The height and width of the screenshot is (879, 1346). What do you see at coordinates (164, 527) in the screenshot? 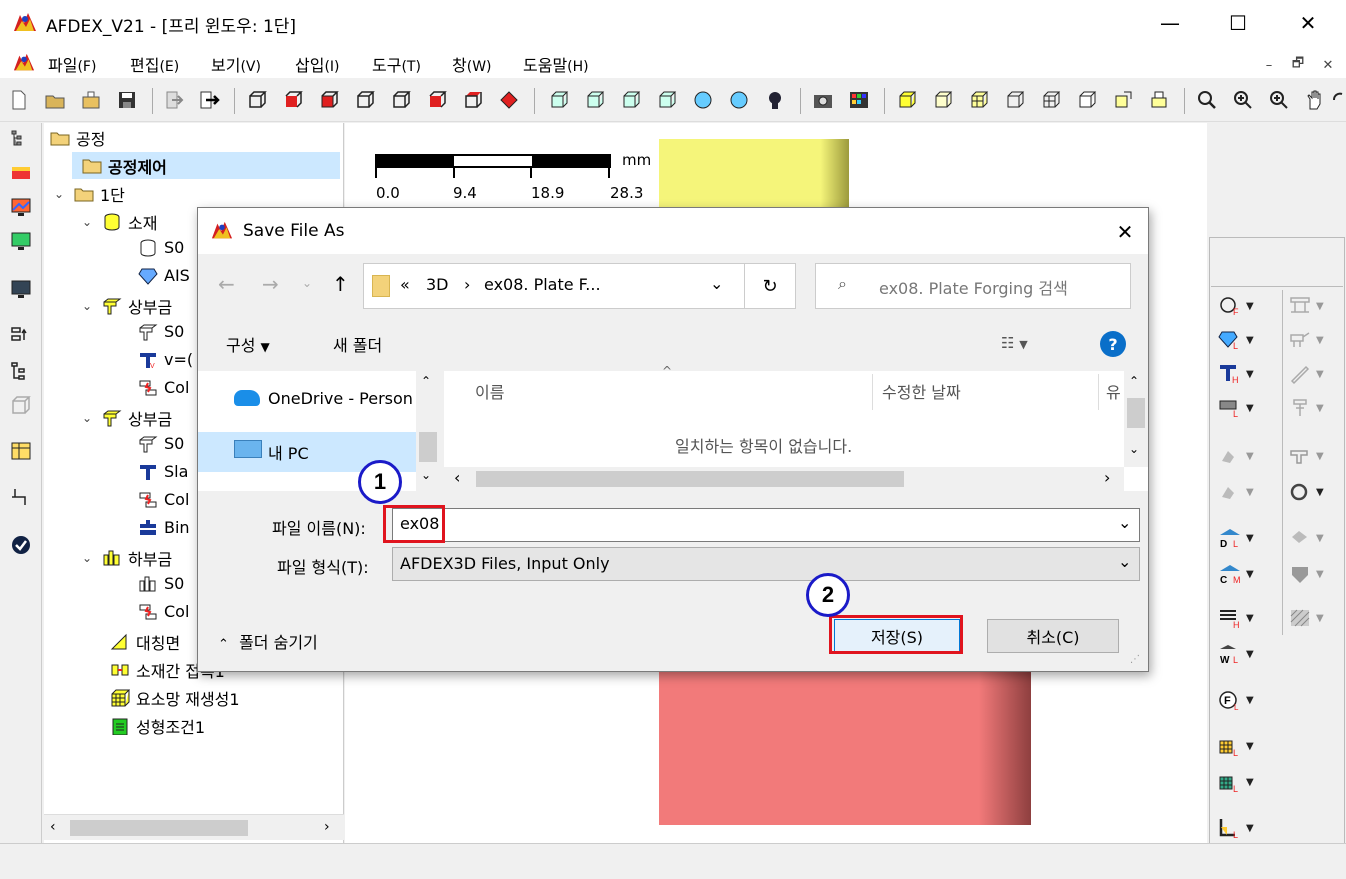
I see `tree-node-upper-die-2-binder: Bin` at bounding box center [164, 527].